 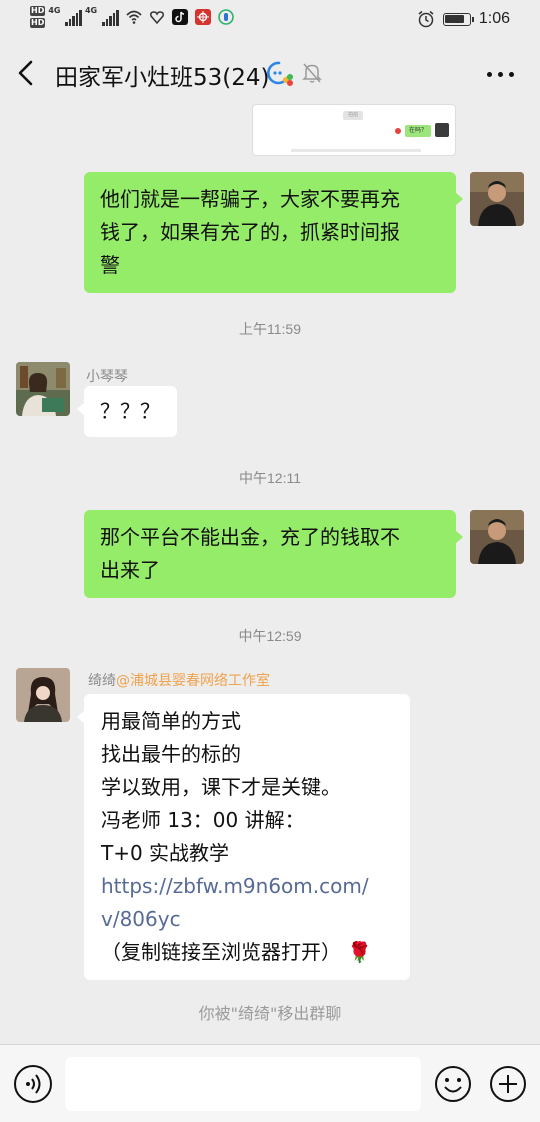 I want to click on message-closing-line: （复制链接至浏览器打开） 🌹, so click(x=247, y=952).